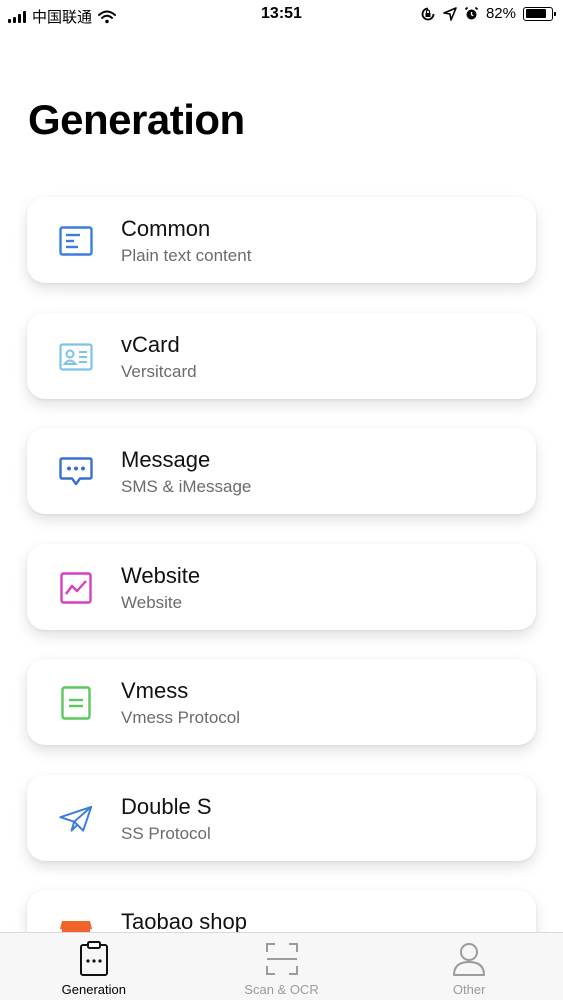  What do you see at coordinates (93, 989) in the screenshot?
I see `tab-label: Generation` at bounding box center [93, 989].